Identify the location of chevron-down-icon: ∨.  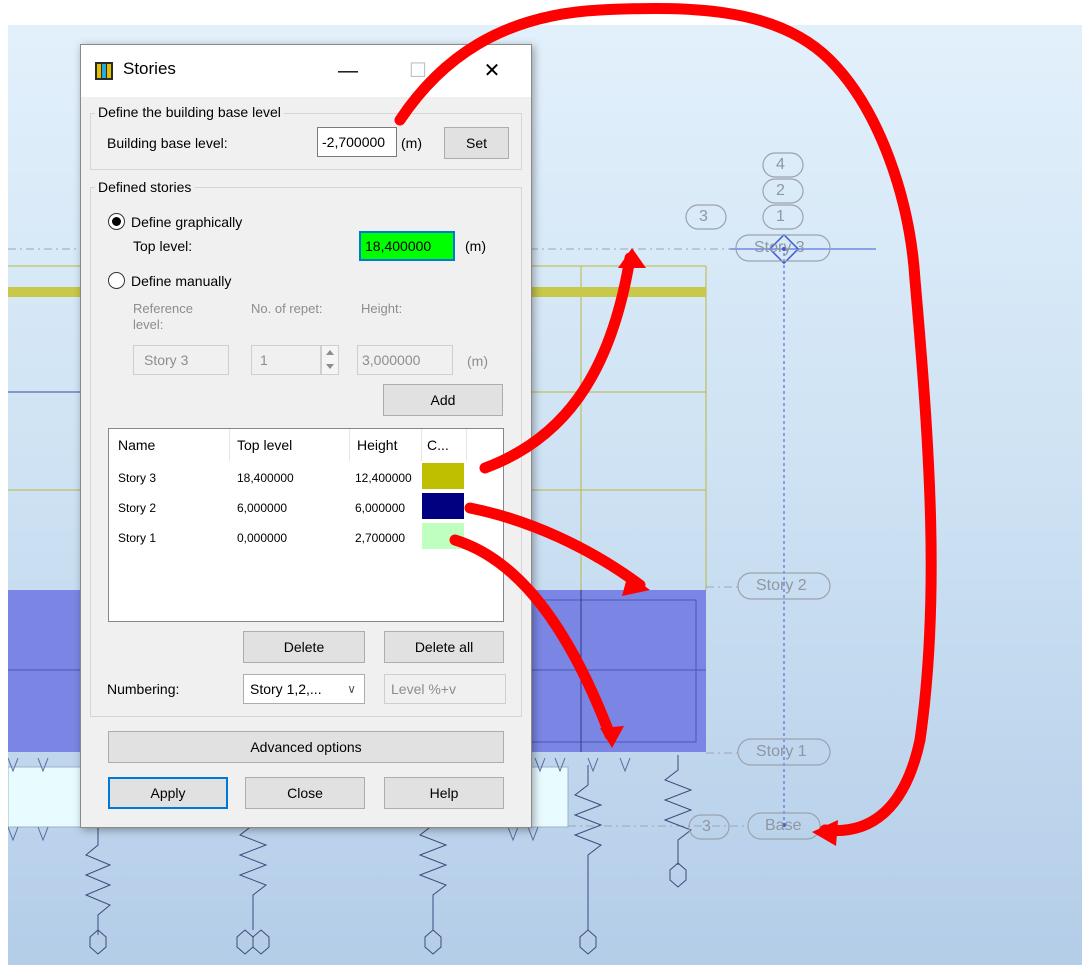
(351, 689).